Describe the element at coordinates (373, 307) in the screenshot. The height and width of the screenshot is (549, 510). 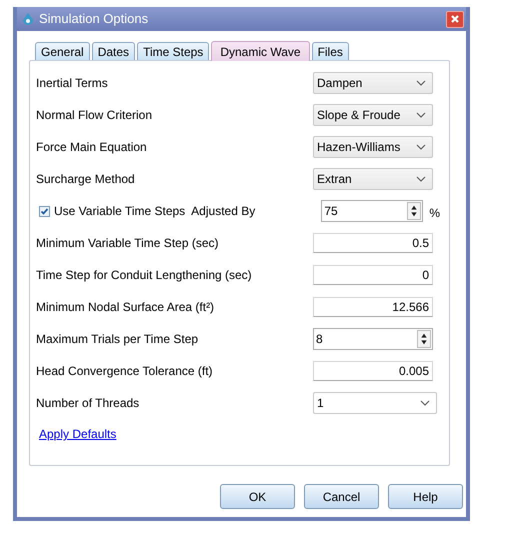
I see `number-field: 12.566` at that location.